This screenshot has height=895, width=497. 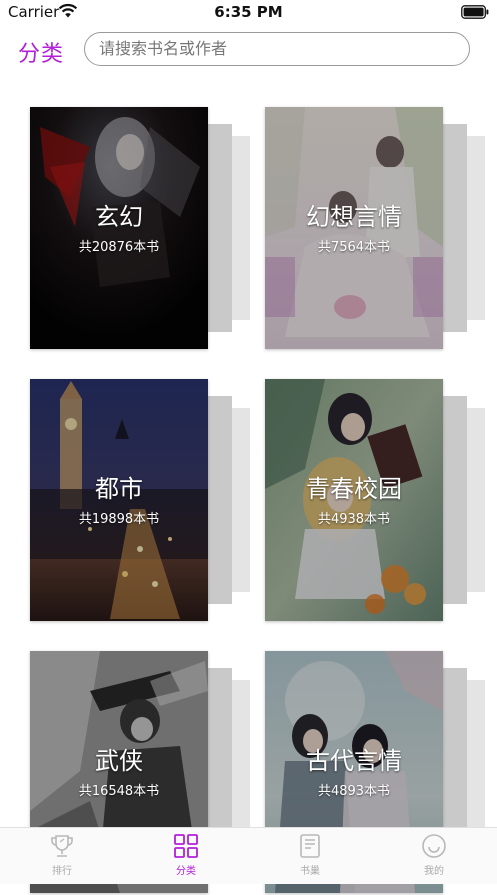 I want to click on tab-ranking: 排行, so click(x=62, y=857).